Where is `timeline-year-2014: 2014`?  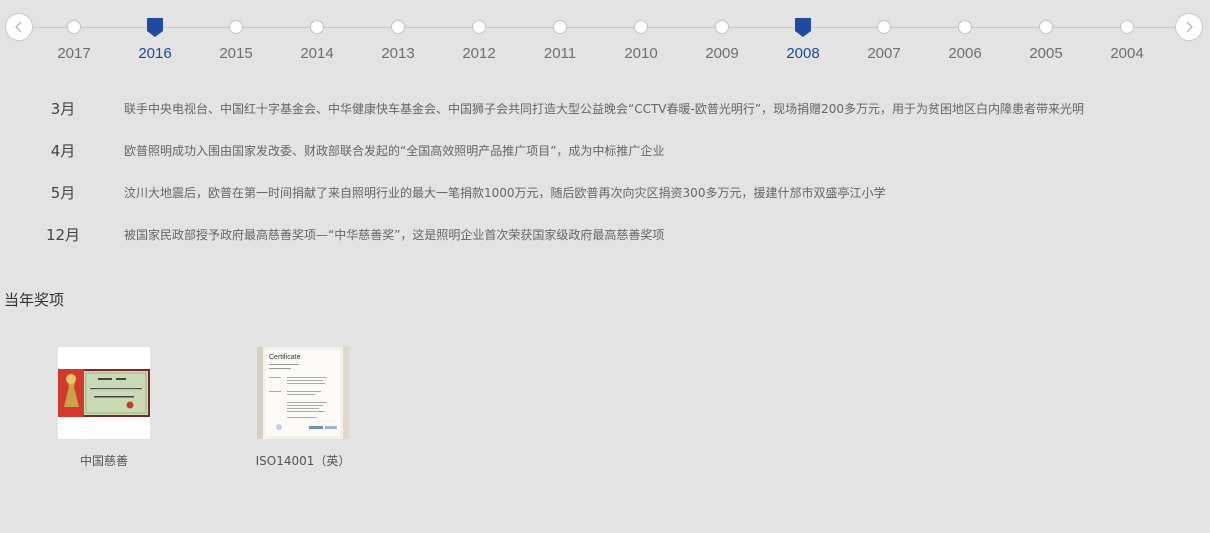 timeline-year-2014: 2014 is located at coordinates (317, 34).